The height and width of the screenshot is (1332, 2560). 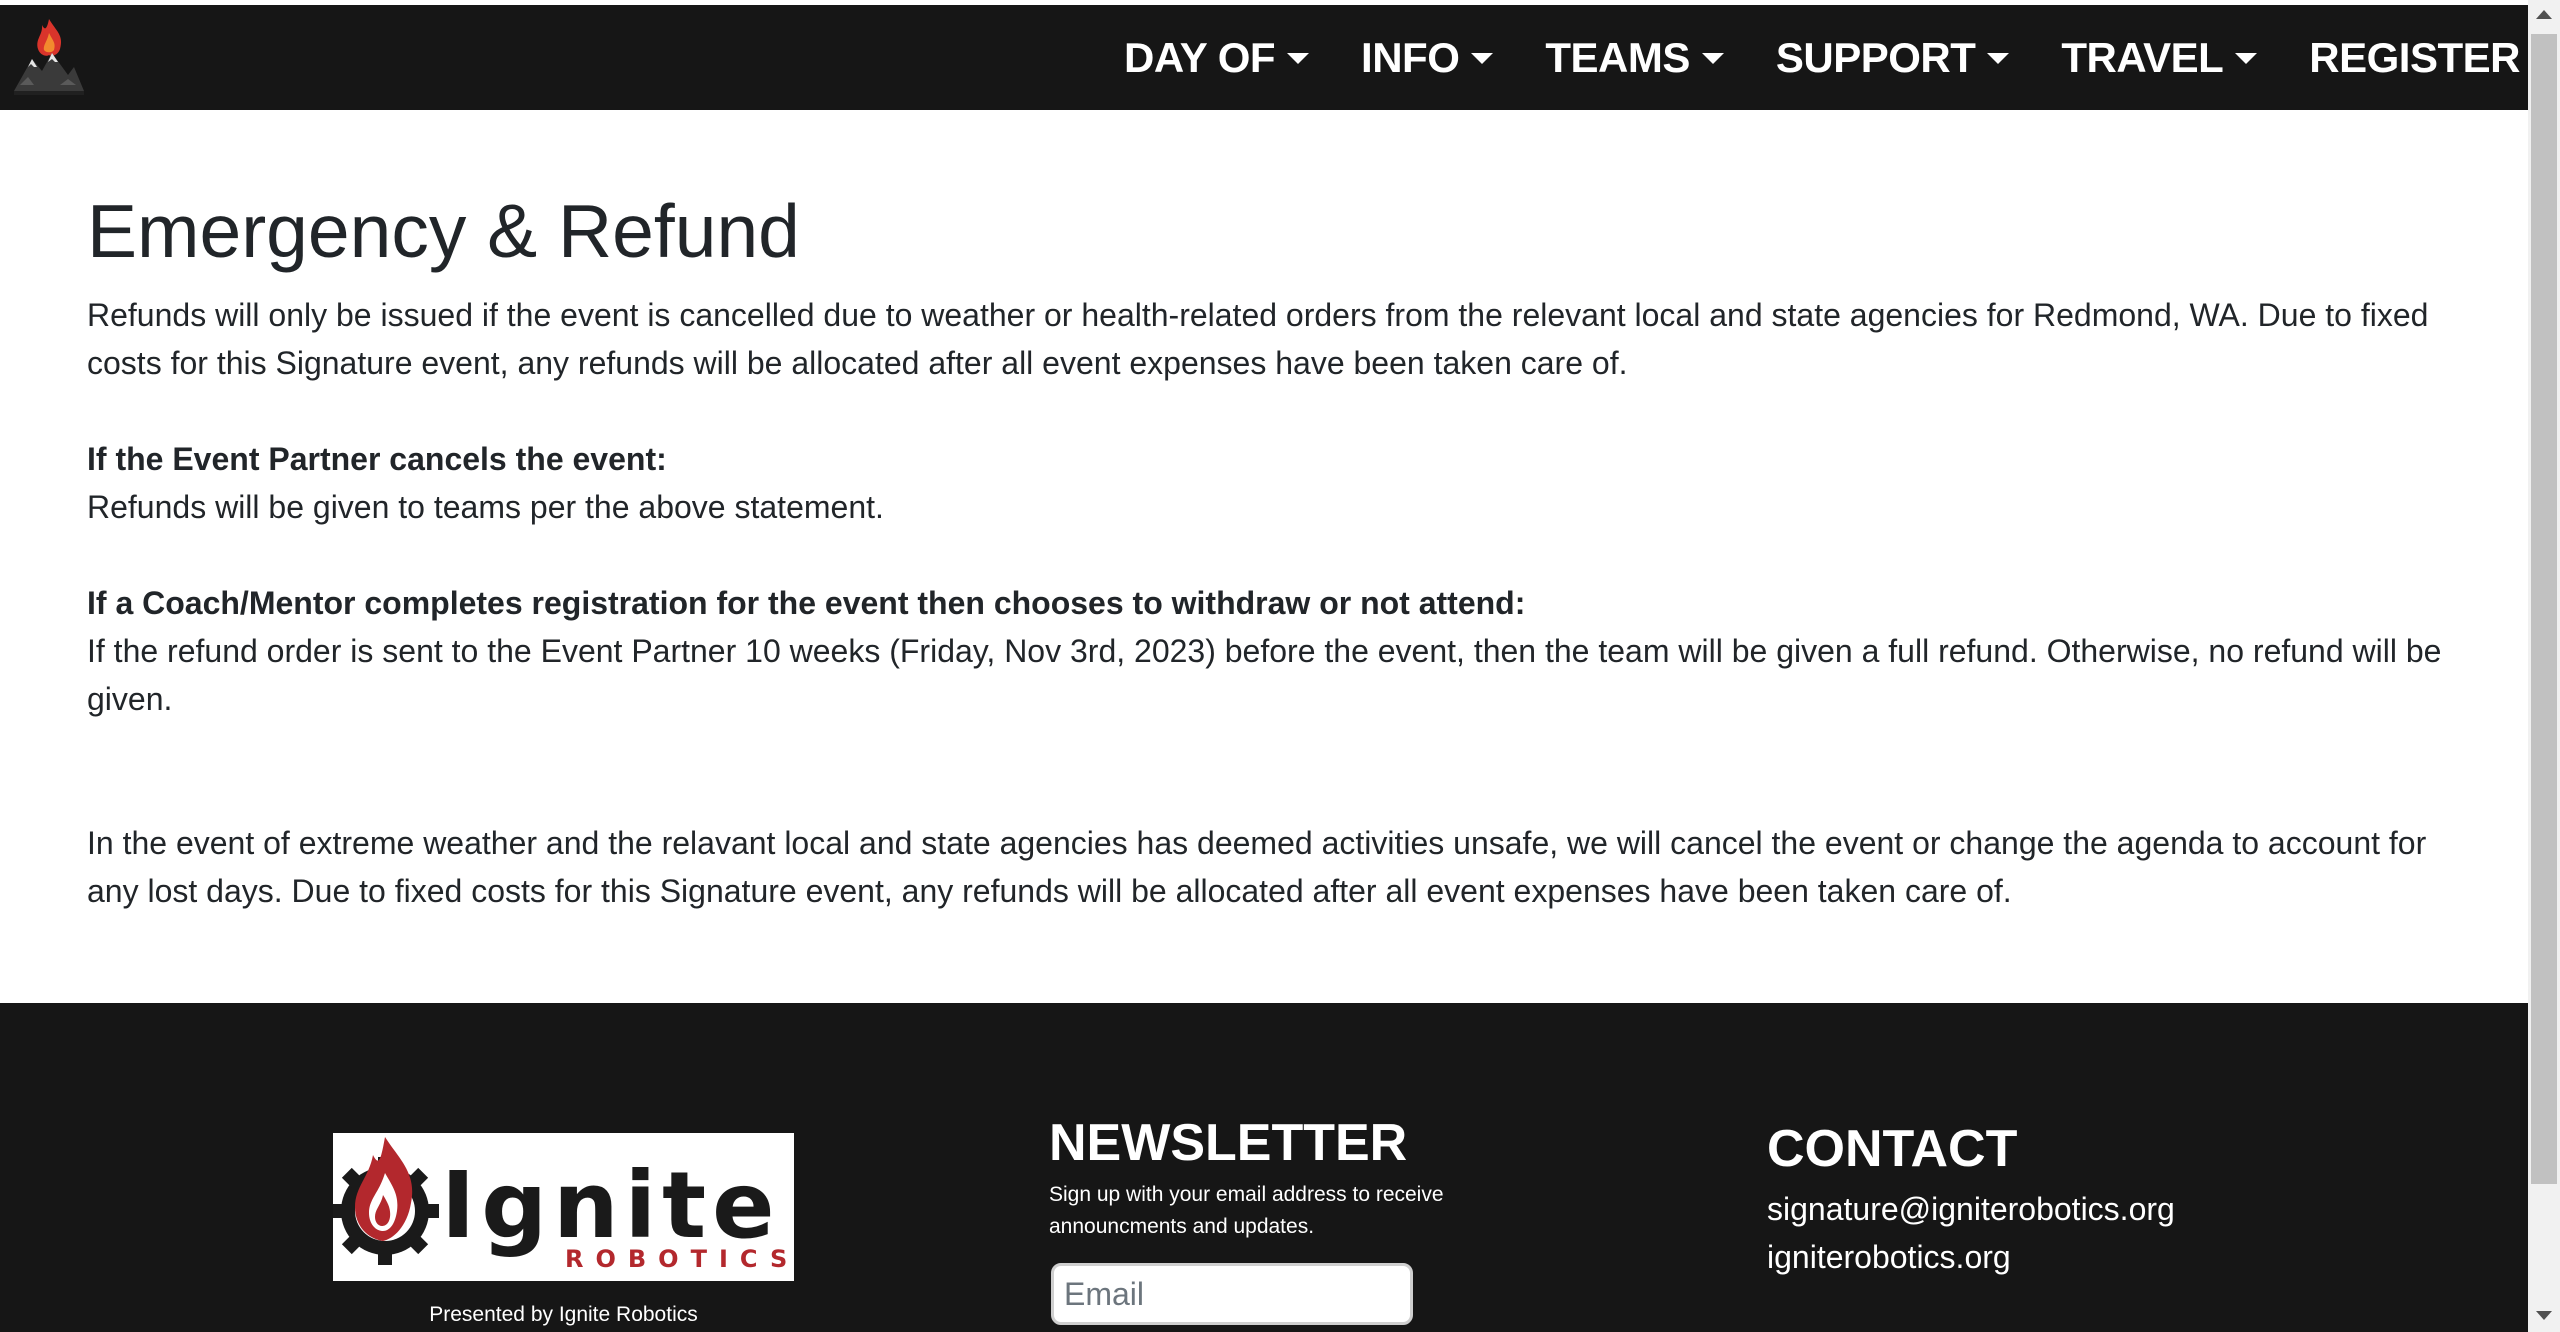 I want to click on logo-sub: ROBOTICS, so click(x=679, y=1259).